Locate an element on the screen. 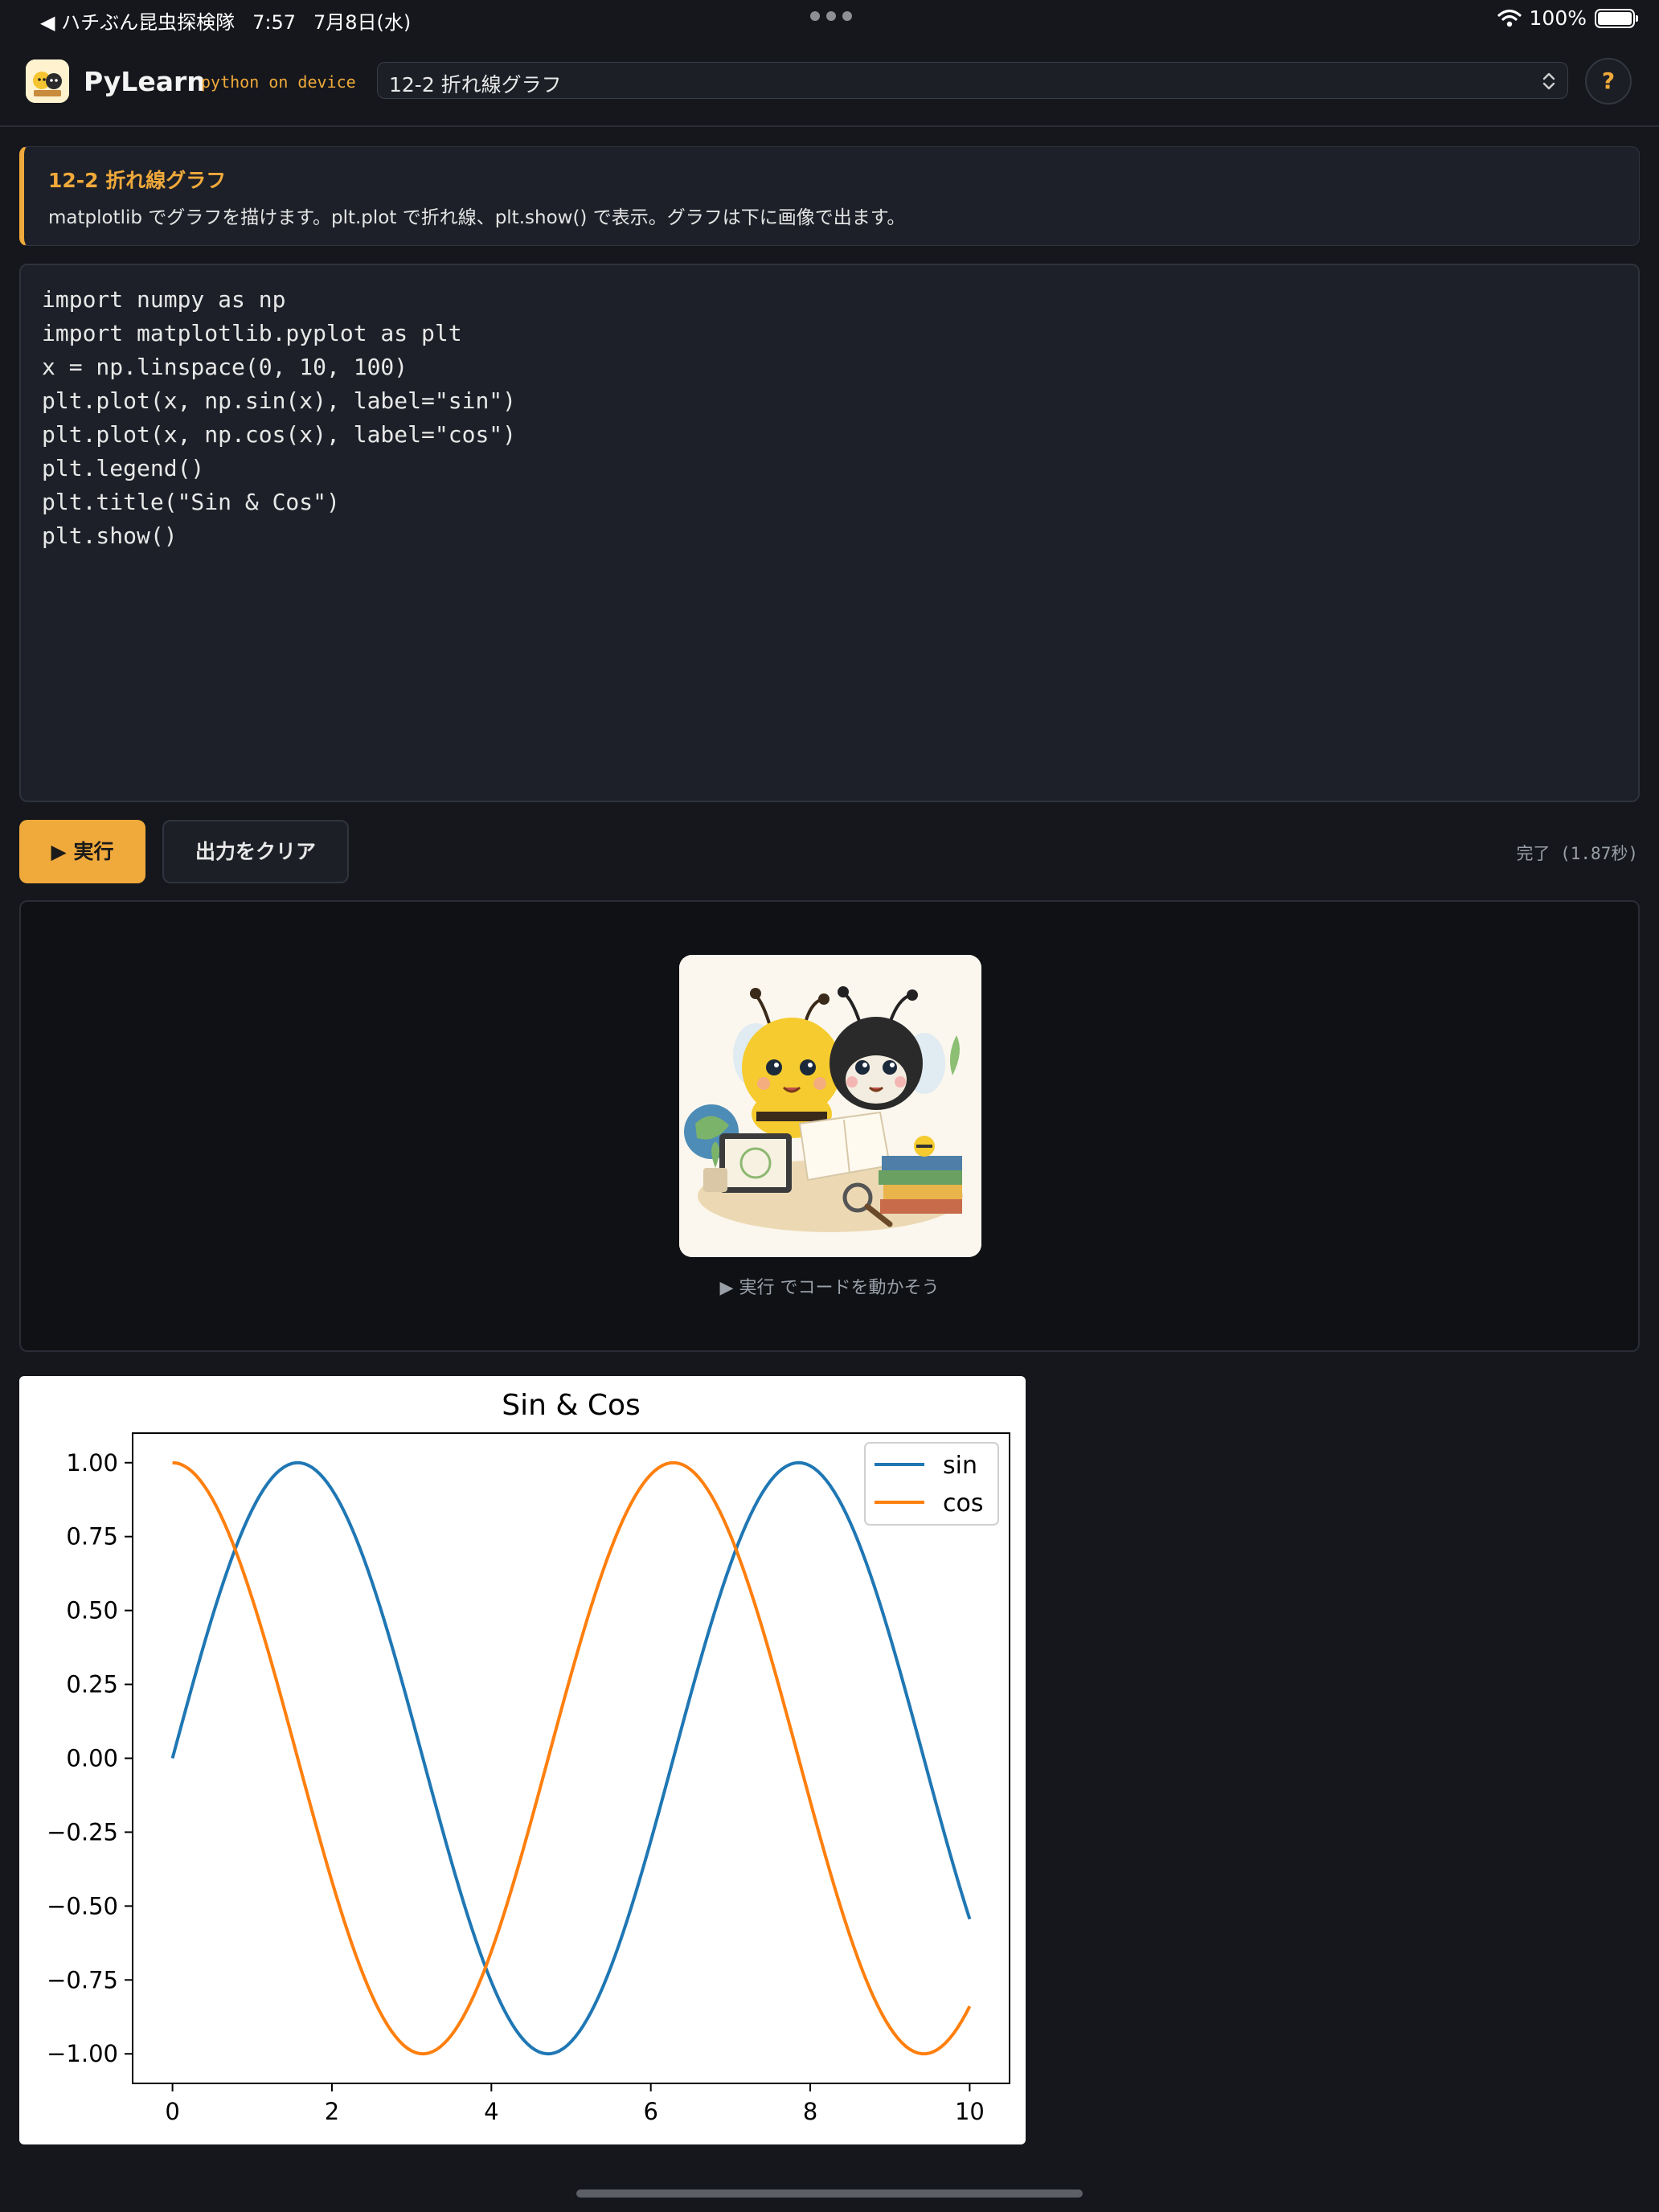  status-bar: ◀ ハチぶん昆虫探検隊 7:57 7月8日(水) 100% is located at coordinates (829, 20).